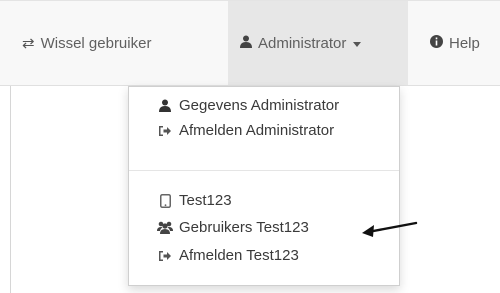  I want to click on menu-item-logout-admin: Afmelden Administrator, so click(245, 130).